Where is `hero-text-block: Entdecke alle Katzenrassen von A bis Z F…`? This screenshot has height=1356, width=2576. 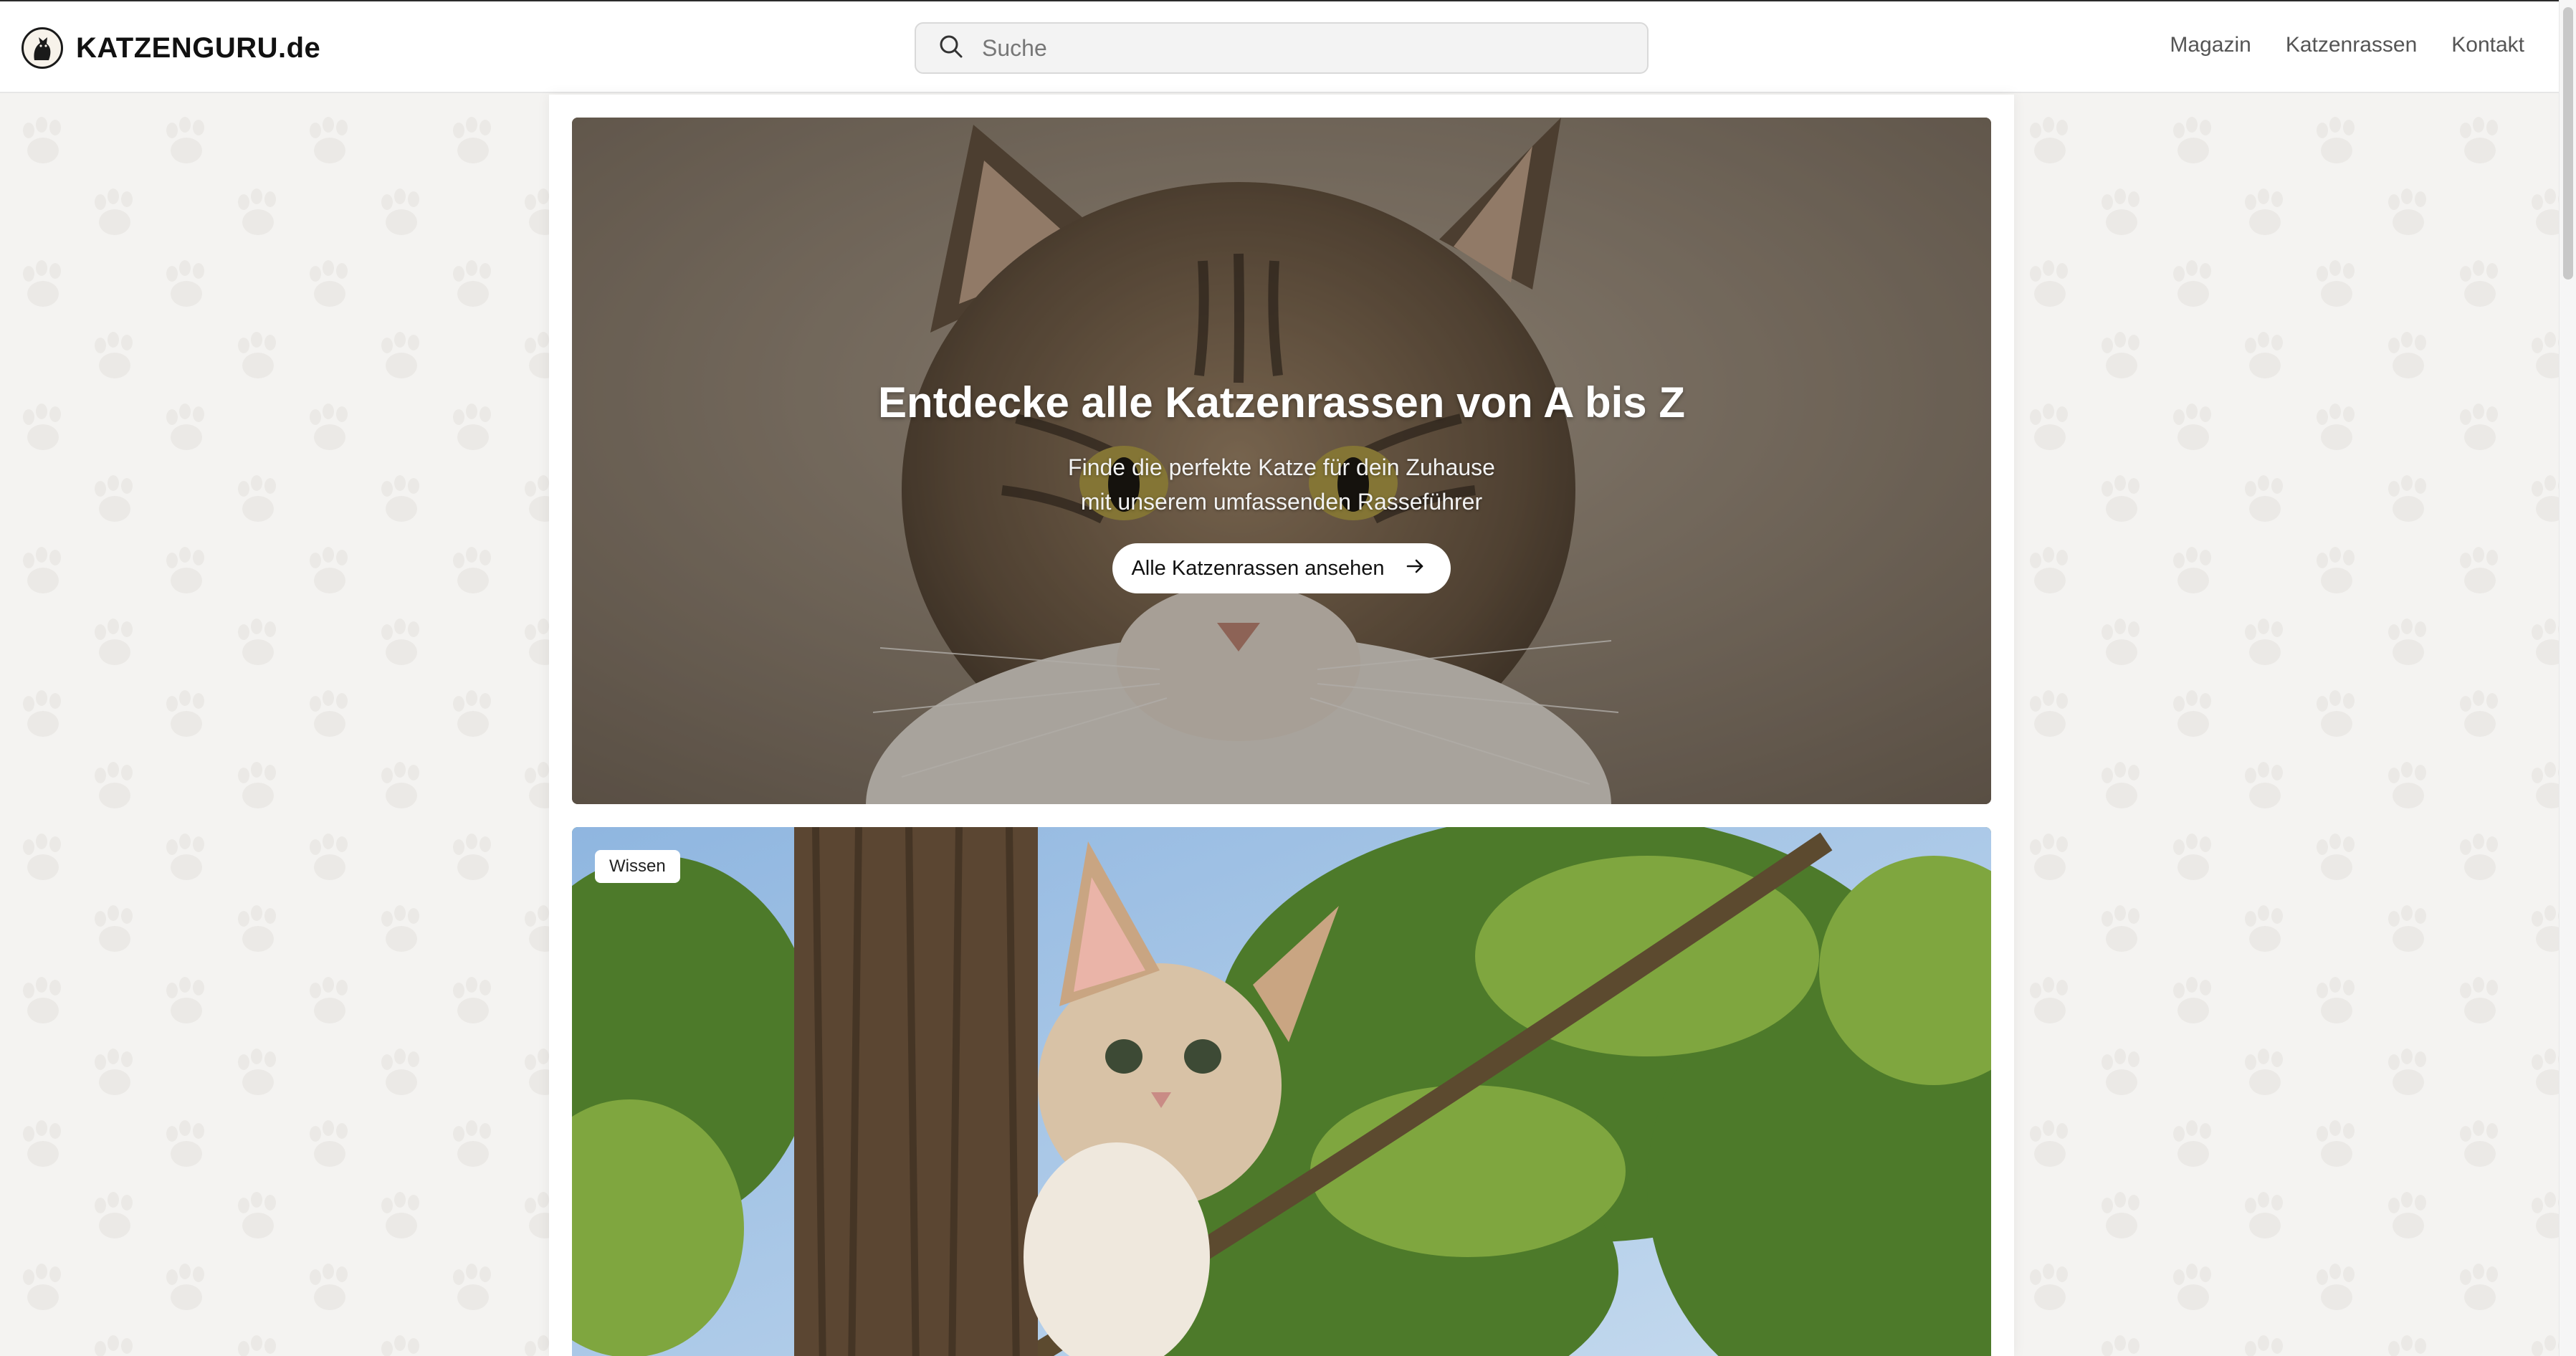
hero-text-block: Entdecke alle Katzenrassen von A bis Z F… is located at coordinates (1281, 484).